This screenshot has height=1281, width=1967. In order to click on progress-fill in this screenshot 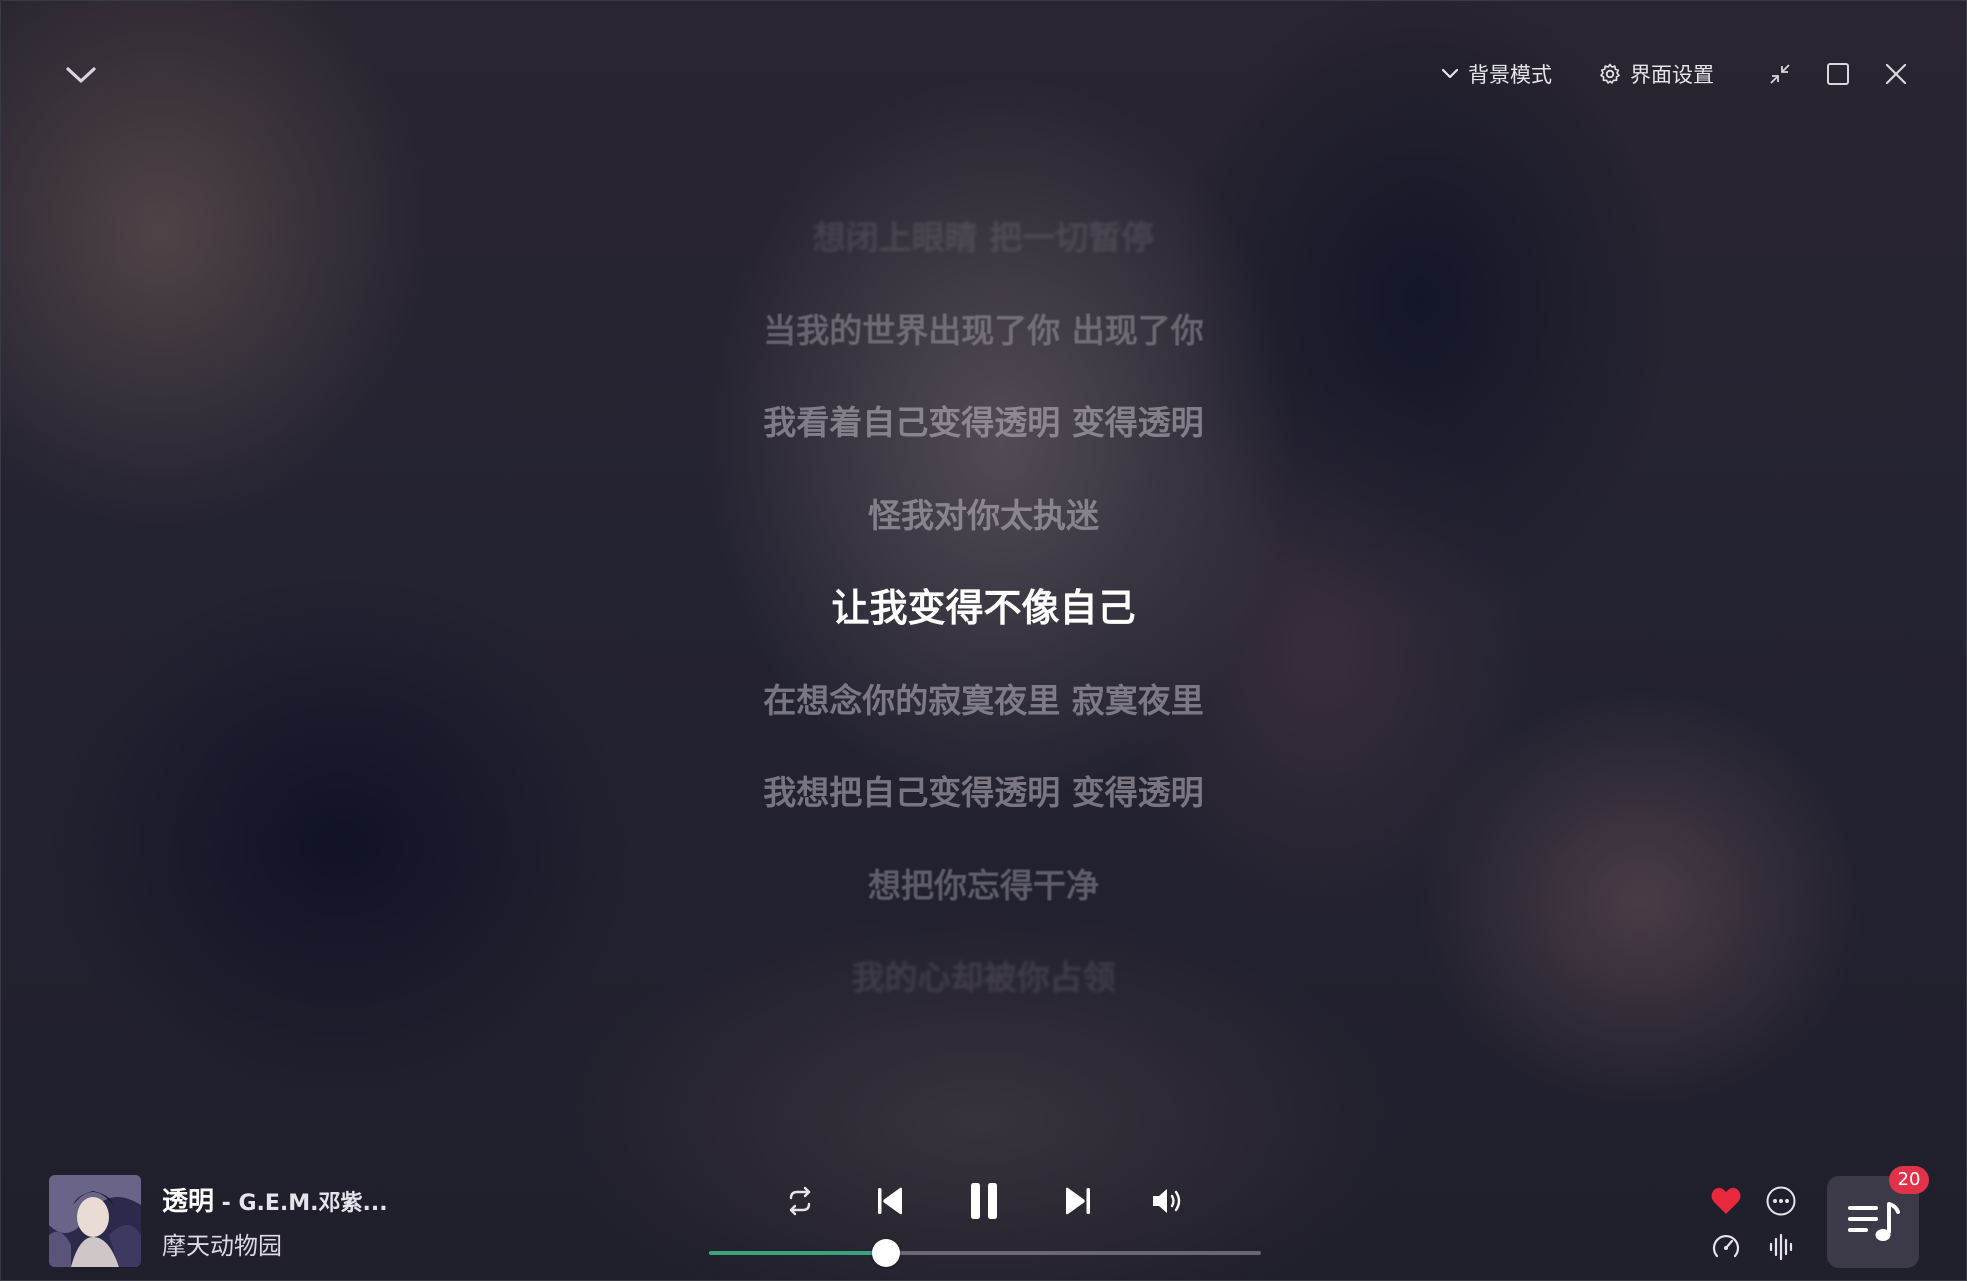, I will do `click(797, 1253)`.